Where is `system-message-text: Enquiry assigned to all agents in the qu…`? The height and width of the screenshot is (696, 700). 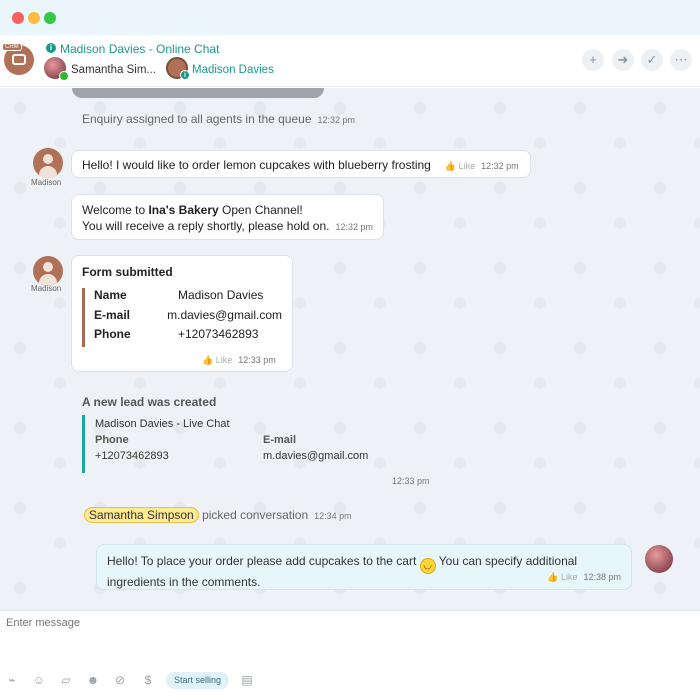 system-message-text: Enquiry assigned to all agents in the qu… is located at coordinates (197, 119).